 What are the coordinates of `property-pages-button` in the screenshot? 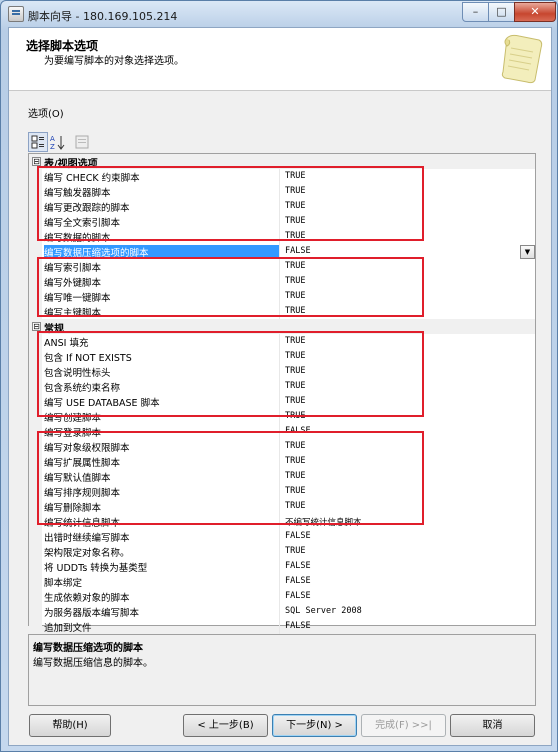 It's located at (82, 142).